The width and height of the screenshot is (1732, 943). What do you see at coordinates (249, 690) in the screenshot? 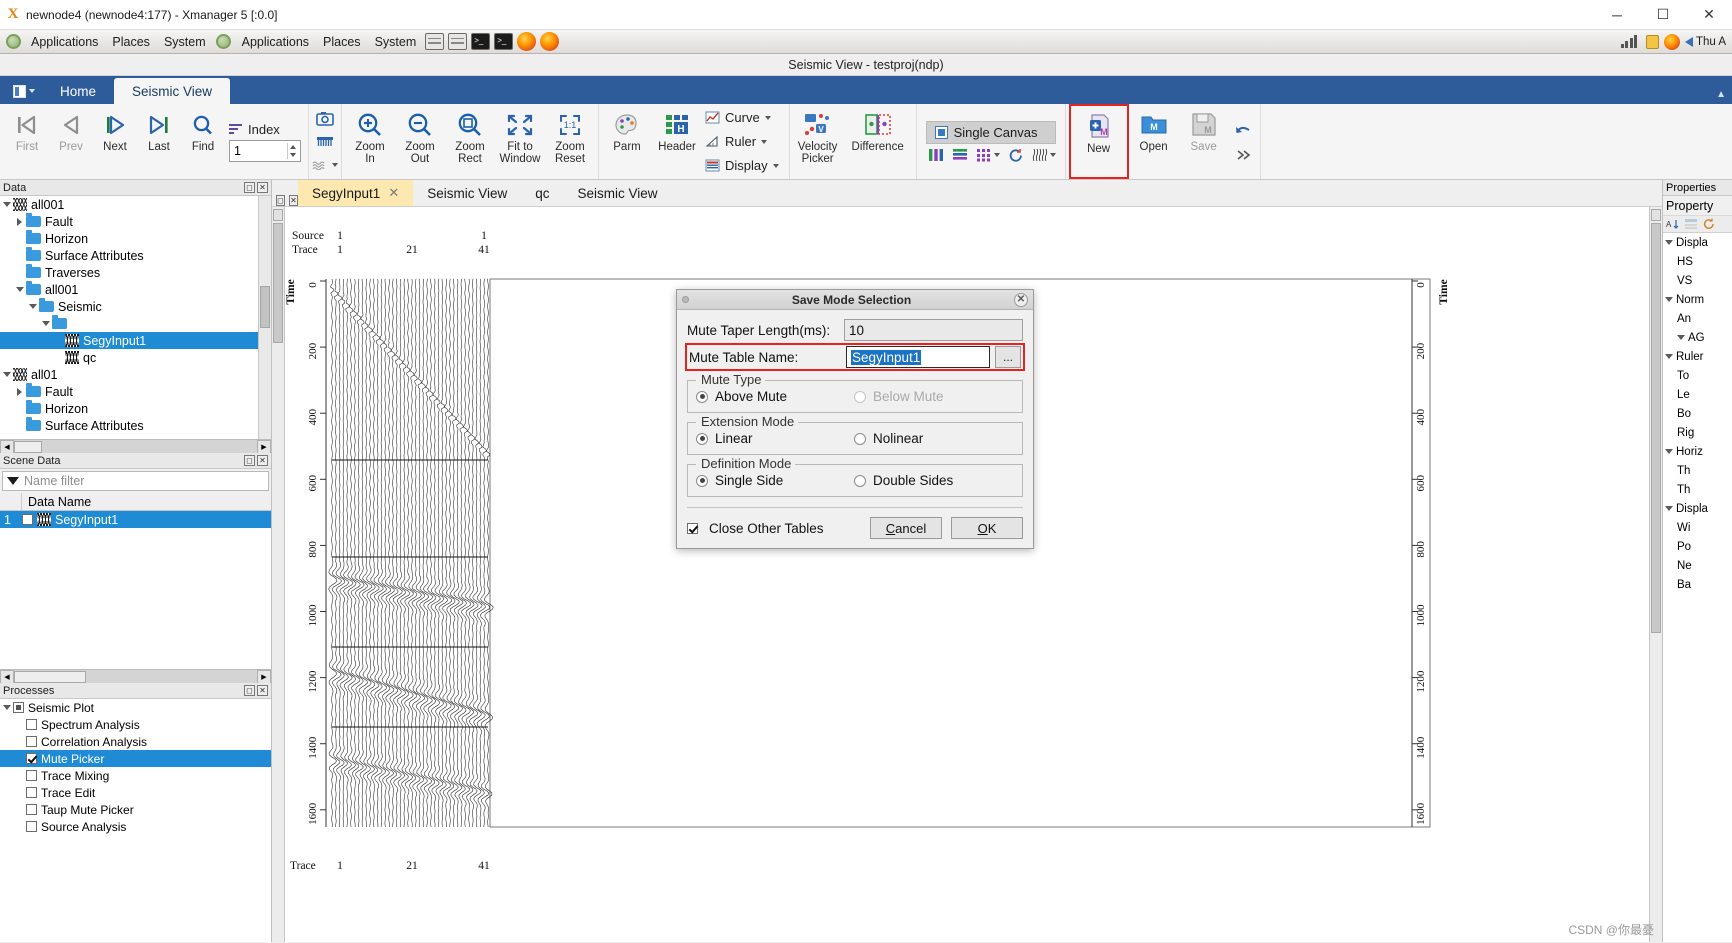
I see `processes-panel-float-button: ◻` at bounding box center [249, 690].